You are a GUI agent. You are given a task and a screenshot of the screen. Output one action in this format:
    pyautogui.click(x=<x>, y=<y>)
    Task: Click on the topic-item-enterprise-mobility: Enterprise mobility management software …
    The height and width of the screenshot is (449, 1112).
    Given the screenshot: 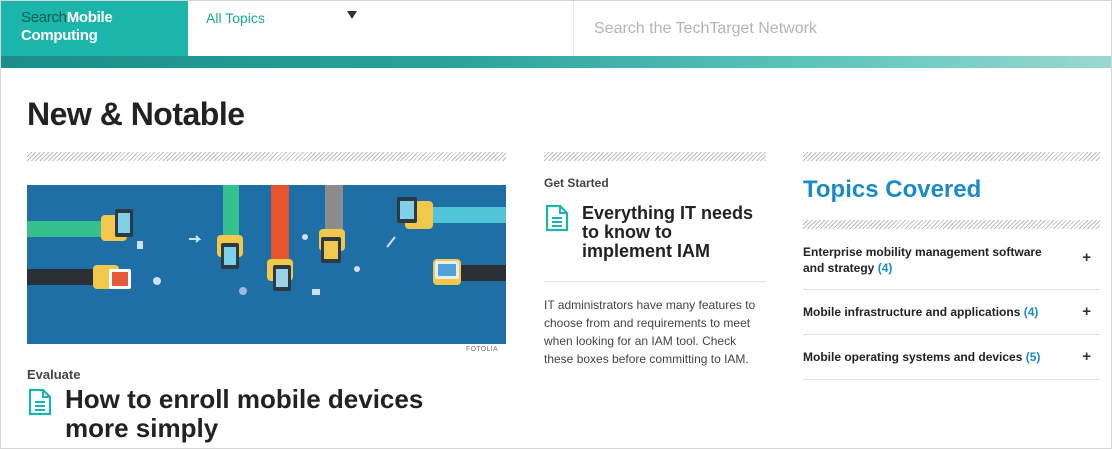 What is the action you would take?
    pyautogui.click(x=951, y=264)
    